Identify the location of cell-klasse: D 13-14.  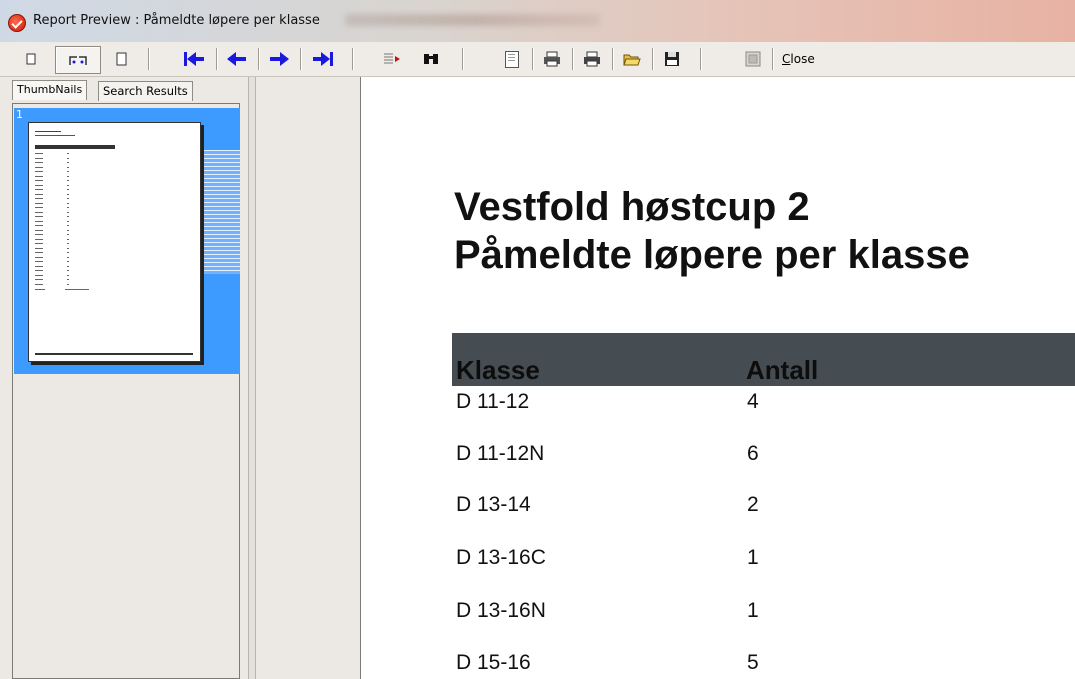
(493, 504).